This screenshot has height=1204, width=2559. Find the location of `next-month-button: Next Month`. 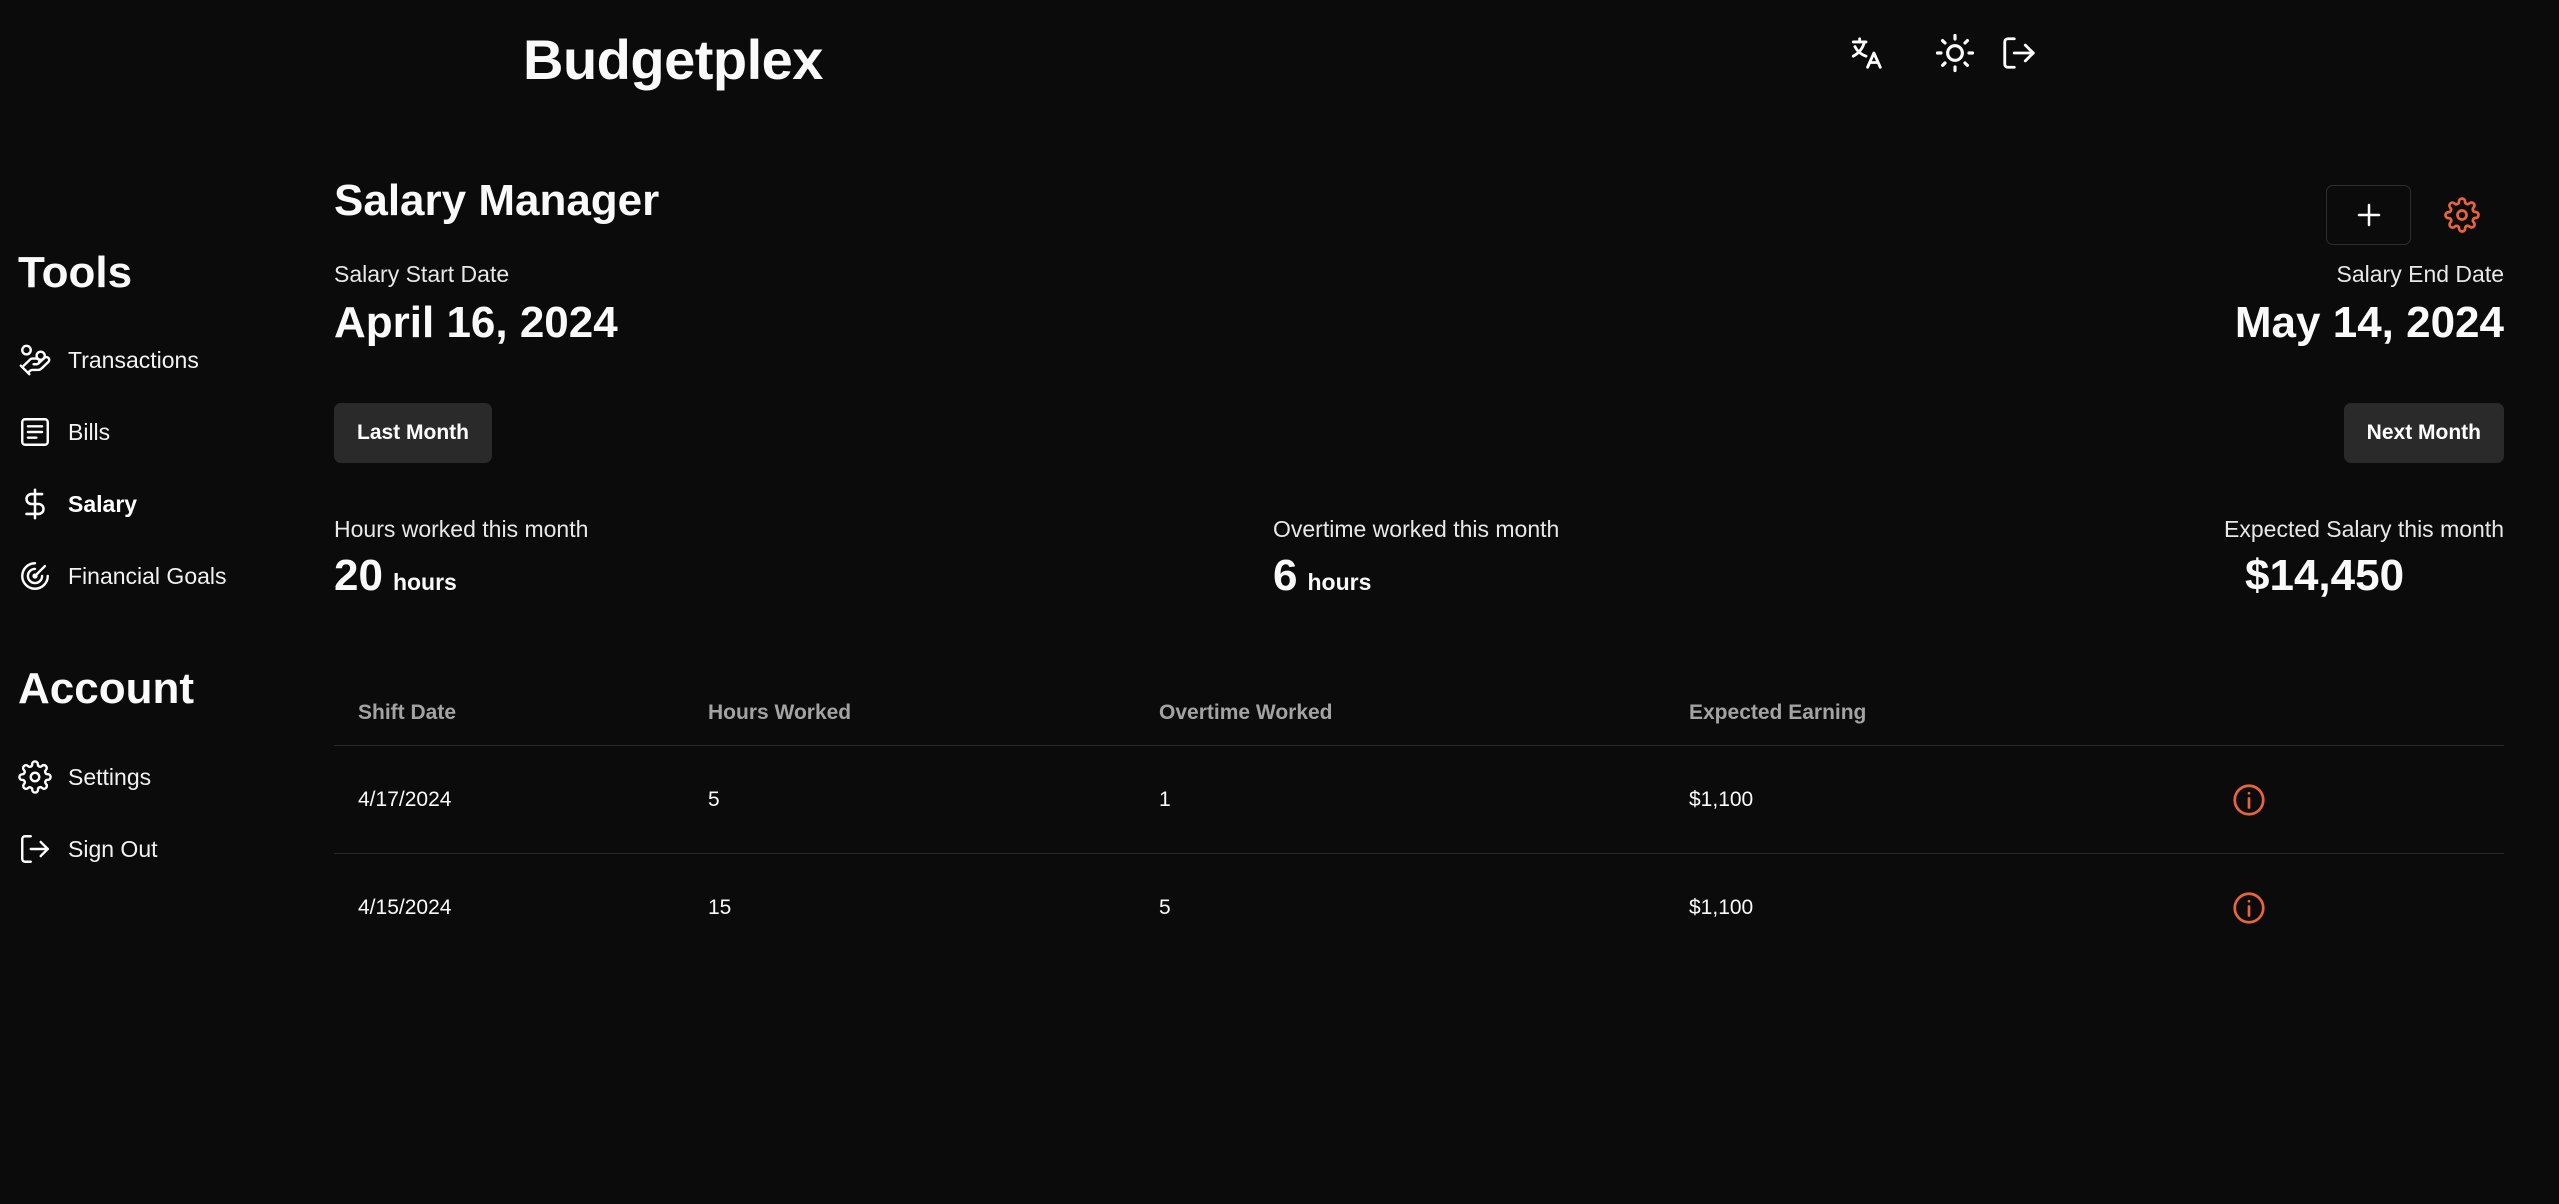

next-month-button: Next Month is located at coordinates (2423, 433).